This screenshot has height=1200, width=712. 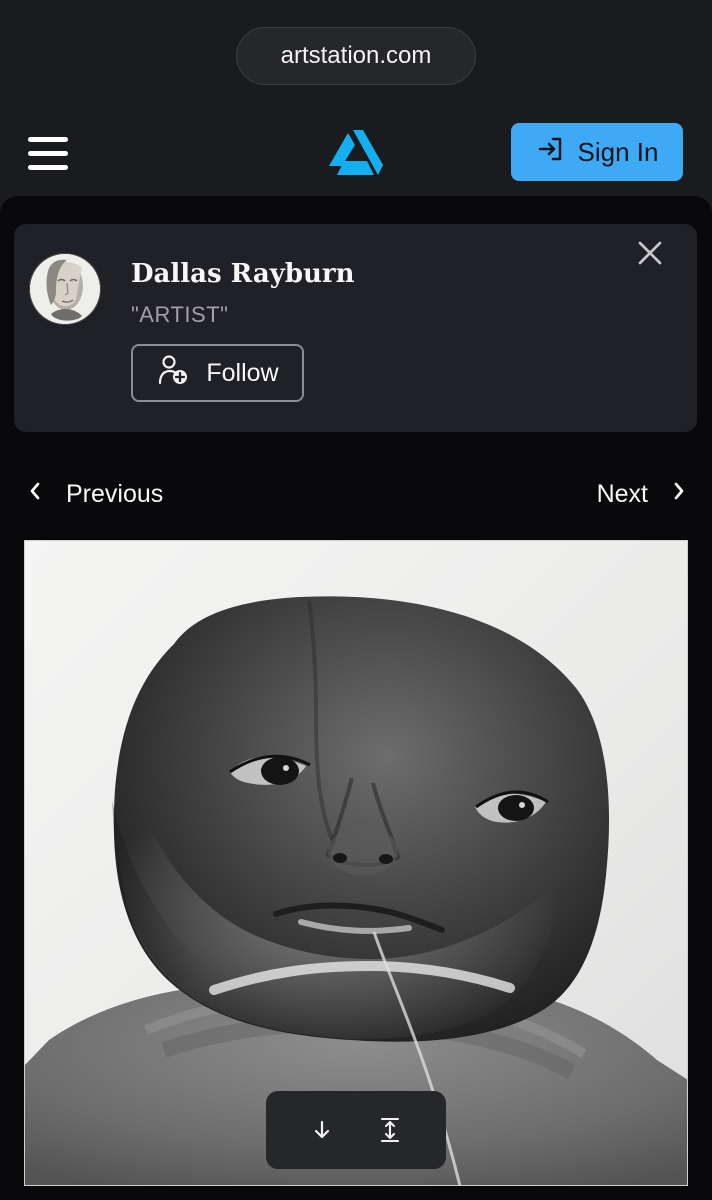 I want to click on close-icon, so click(x=650, y=253).